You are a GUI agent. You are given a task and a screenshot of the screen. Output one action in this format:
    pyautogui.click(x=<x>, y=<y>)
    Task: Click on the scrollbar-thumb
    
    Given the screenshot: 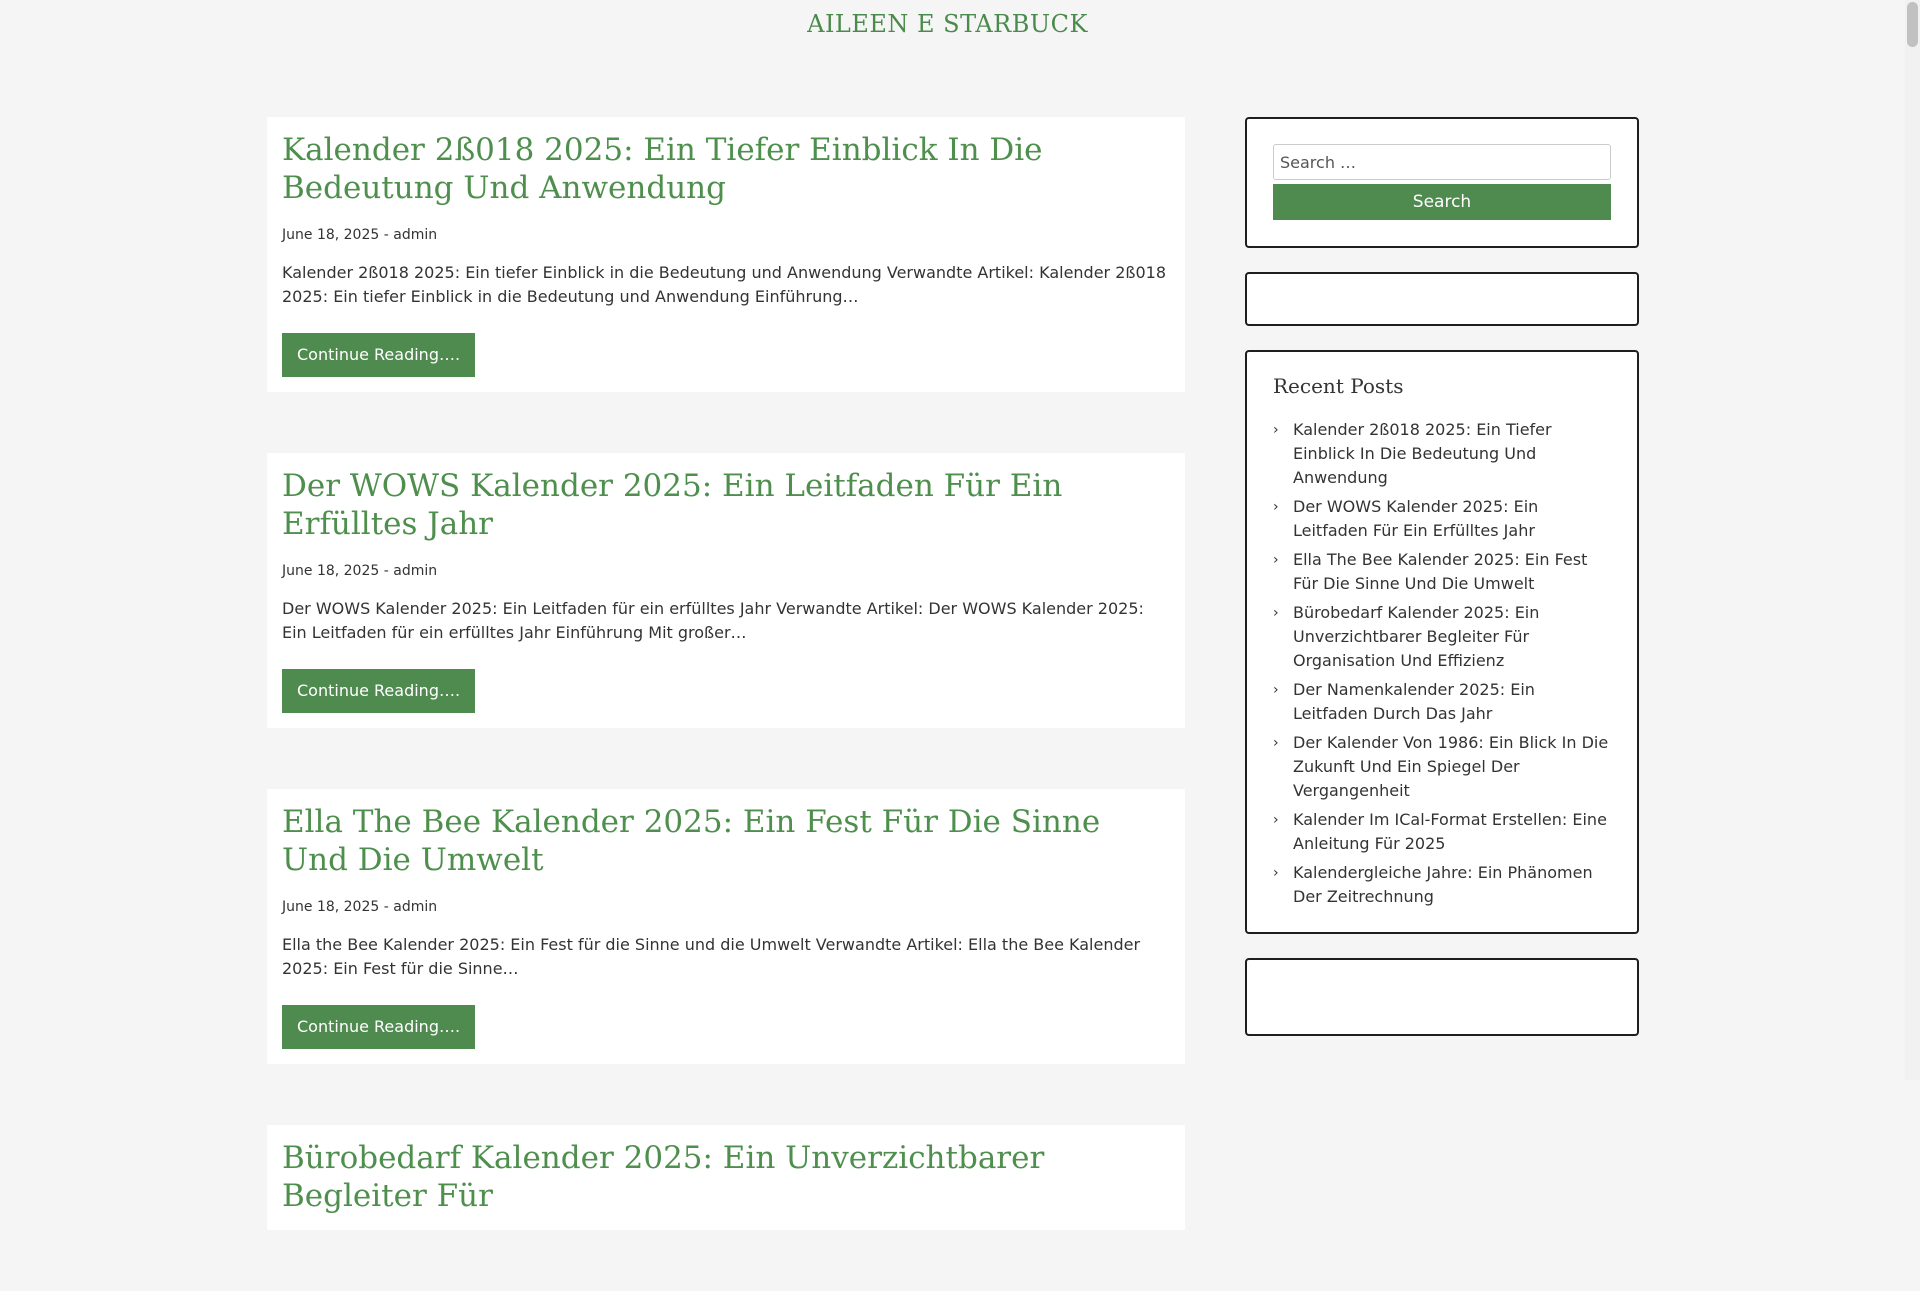 What is the action you would take?
    pyautogui.click(x=1912, y=24)
    